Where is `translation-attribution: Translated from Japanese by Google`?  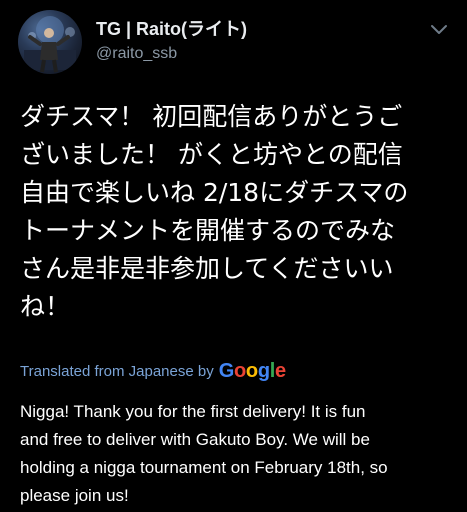 translation-attribution: Translated from Japanese by Google is located at coordinates (153, 371).